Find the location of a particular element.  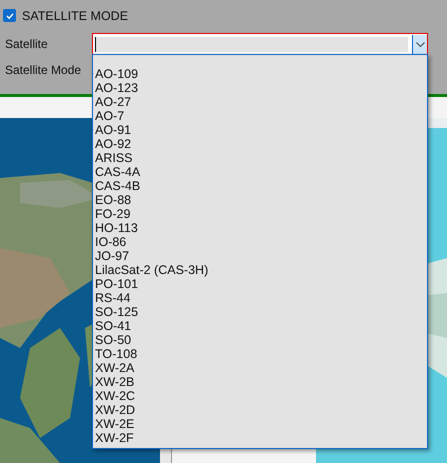

checkbox-label: SATELLITE MODE is located at coordinates (75, 15).